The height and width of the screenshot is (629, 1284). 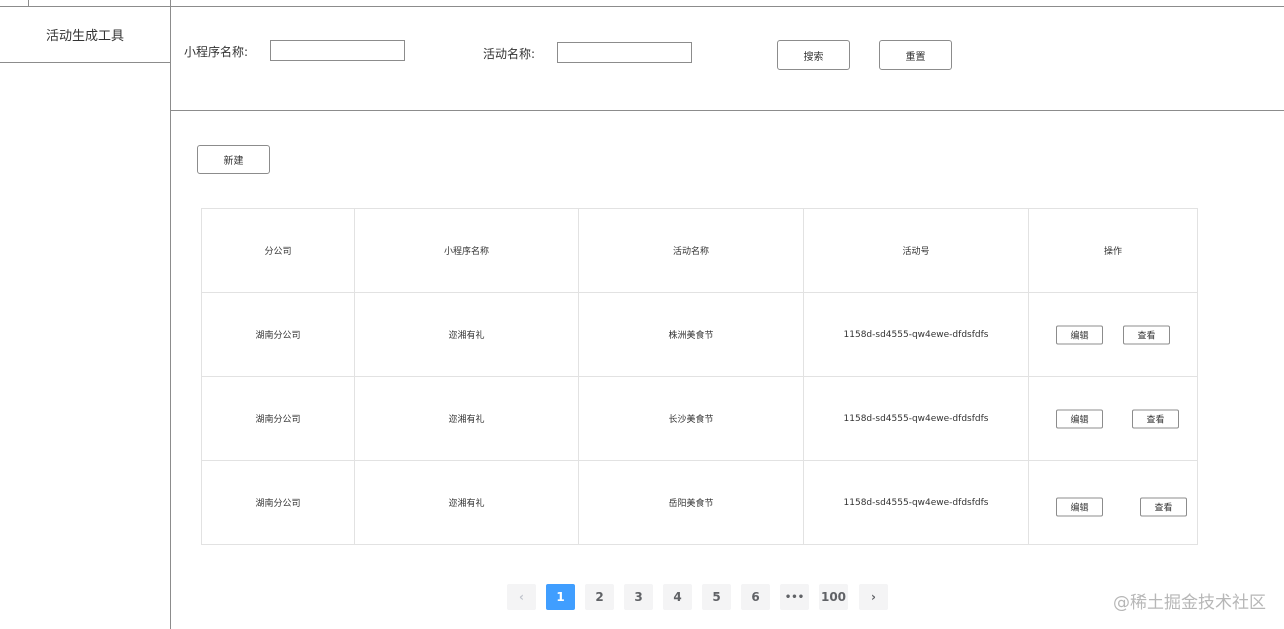 What do you see at coordinates (677, 597) in the screenshot?
I see `page-button: 4` at bounding box center [677, 597].